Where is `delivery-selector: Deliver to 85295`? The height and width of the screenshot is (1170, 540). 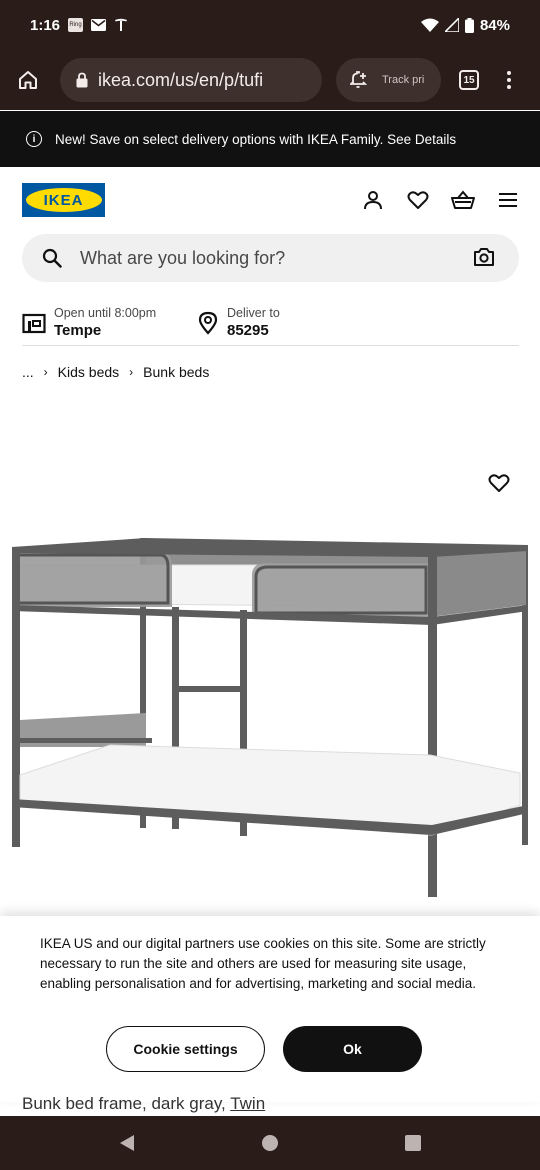 delivery-selector: Deliver to 85295 is located at coordinates (238, 322).